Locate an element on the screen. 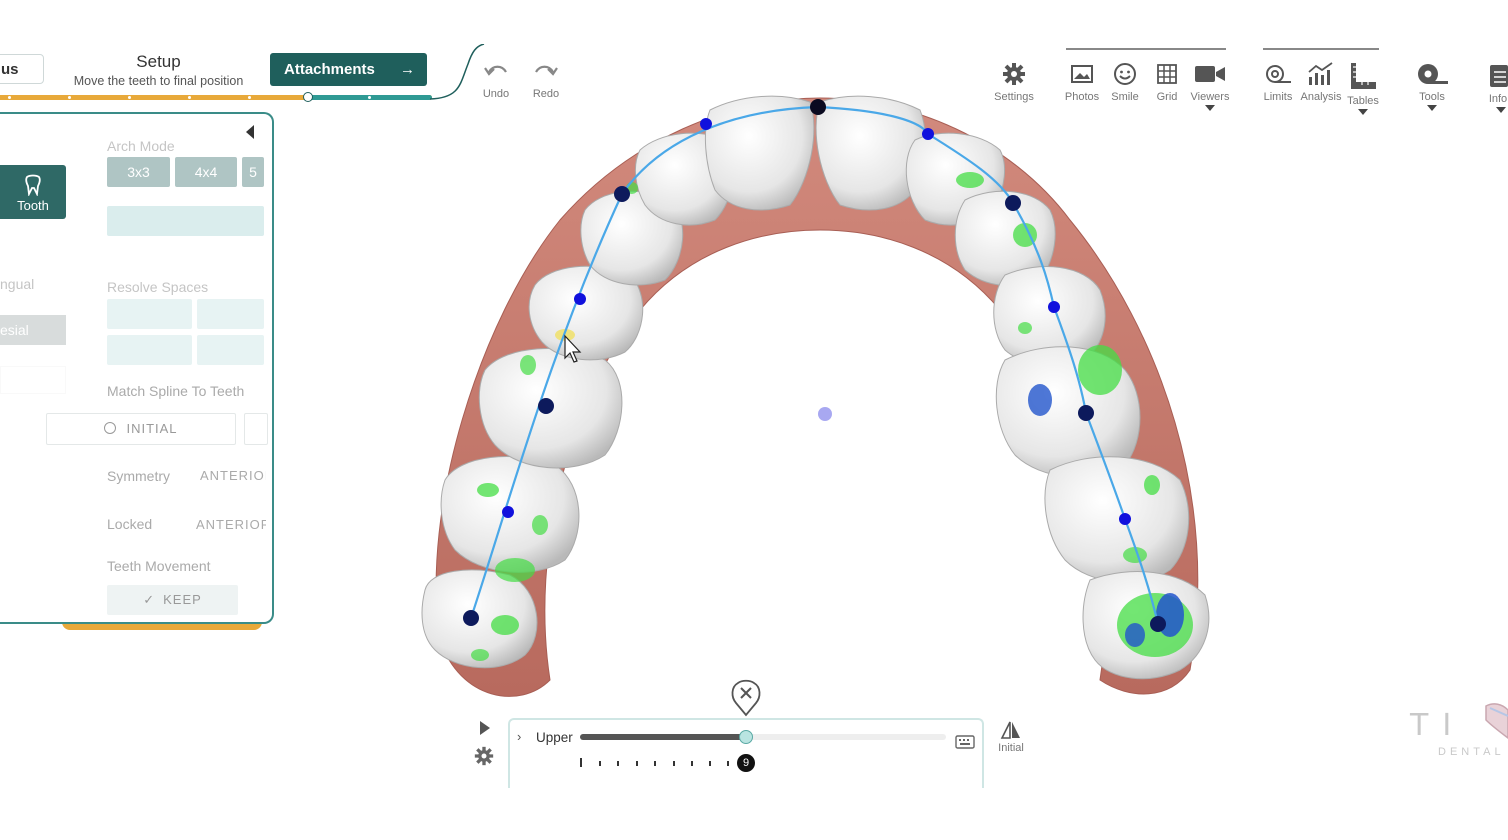 This screenshot has height=840, width=1508. tables-button: Tables is located at coordinates (1363, 88).